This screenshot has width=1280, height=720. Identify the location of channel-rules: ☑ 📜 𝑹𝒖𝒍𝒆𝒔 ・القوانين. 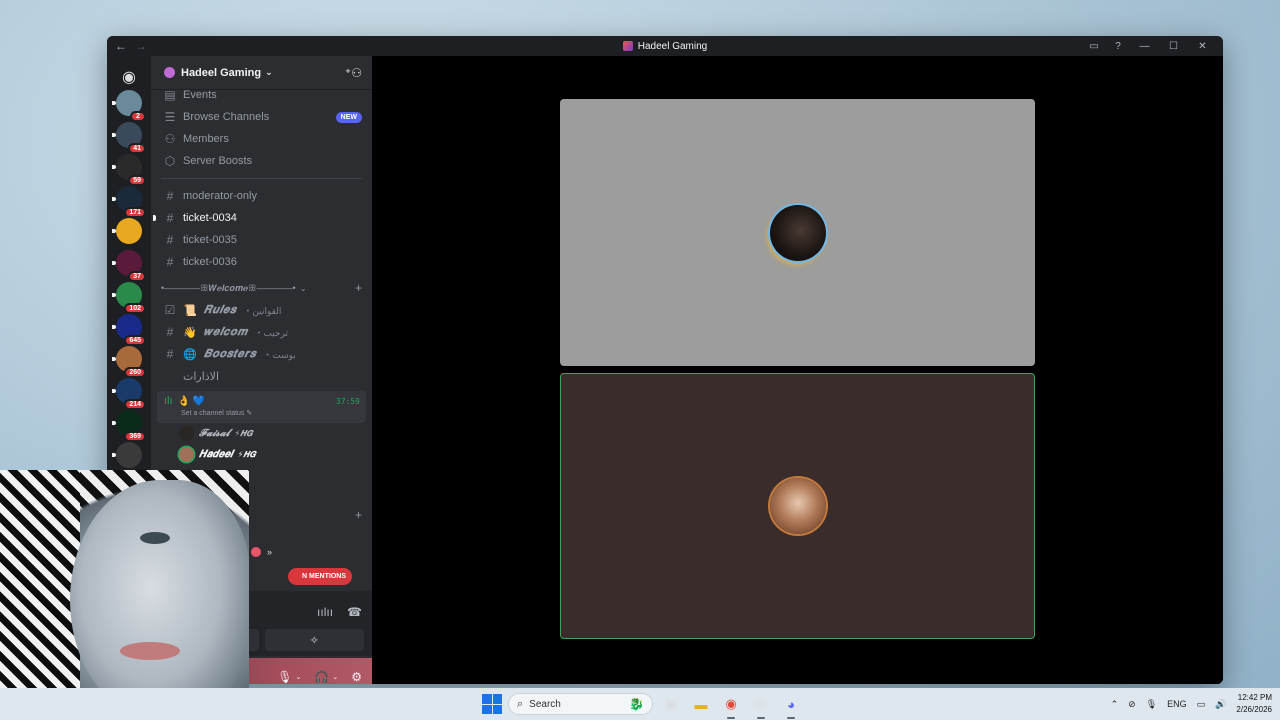
(261, 310).